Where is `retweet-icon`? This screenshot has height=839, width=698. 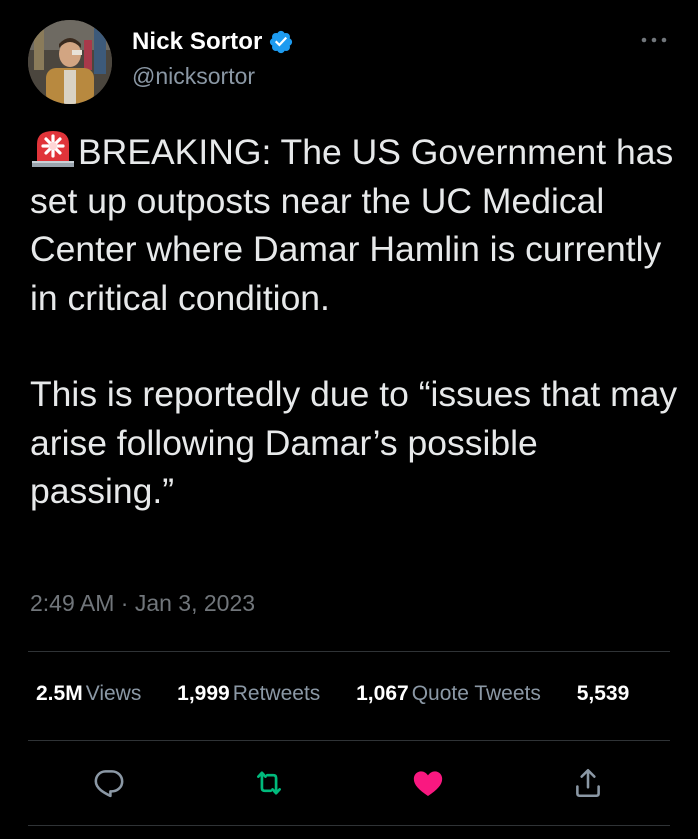
retweet-icon is located at coordinates (269, 783).